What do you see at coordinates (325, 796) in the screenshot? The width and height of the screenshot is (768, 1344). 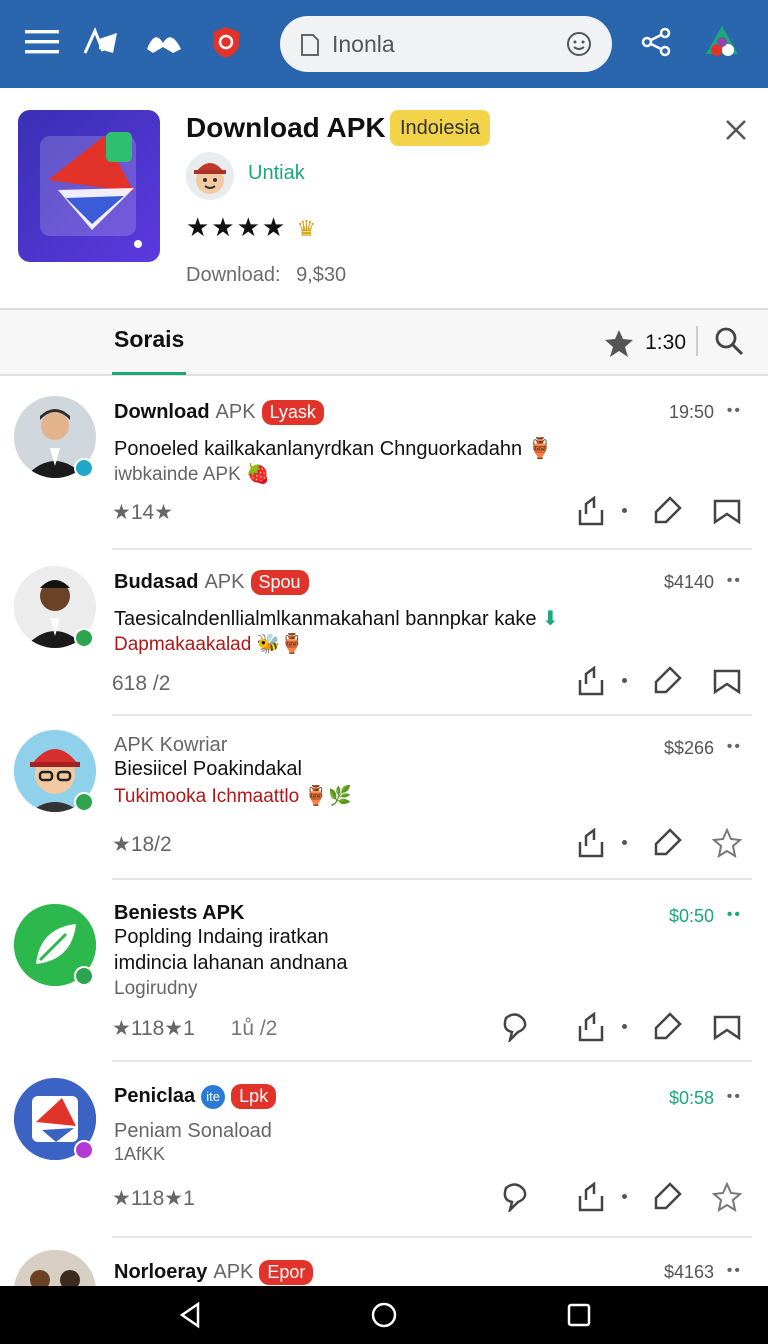 I see `emoji-icon: 🏺🌿` at bounding box center [325, 796].